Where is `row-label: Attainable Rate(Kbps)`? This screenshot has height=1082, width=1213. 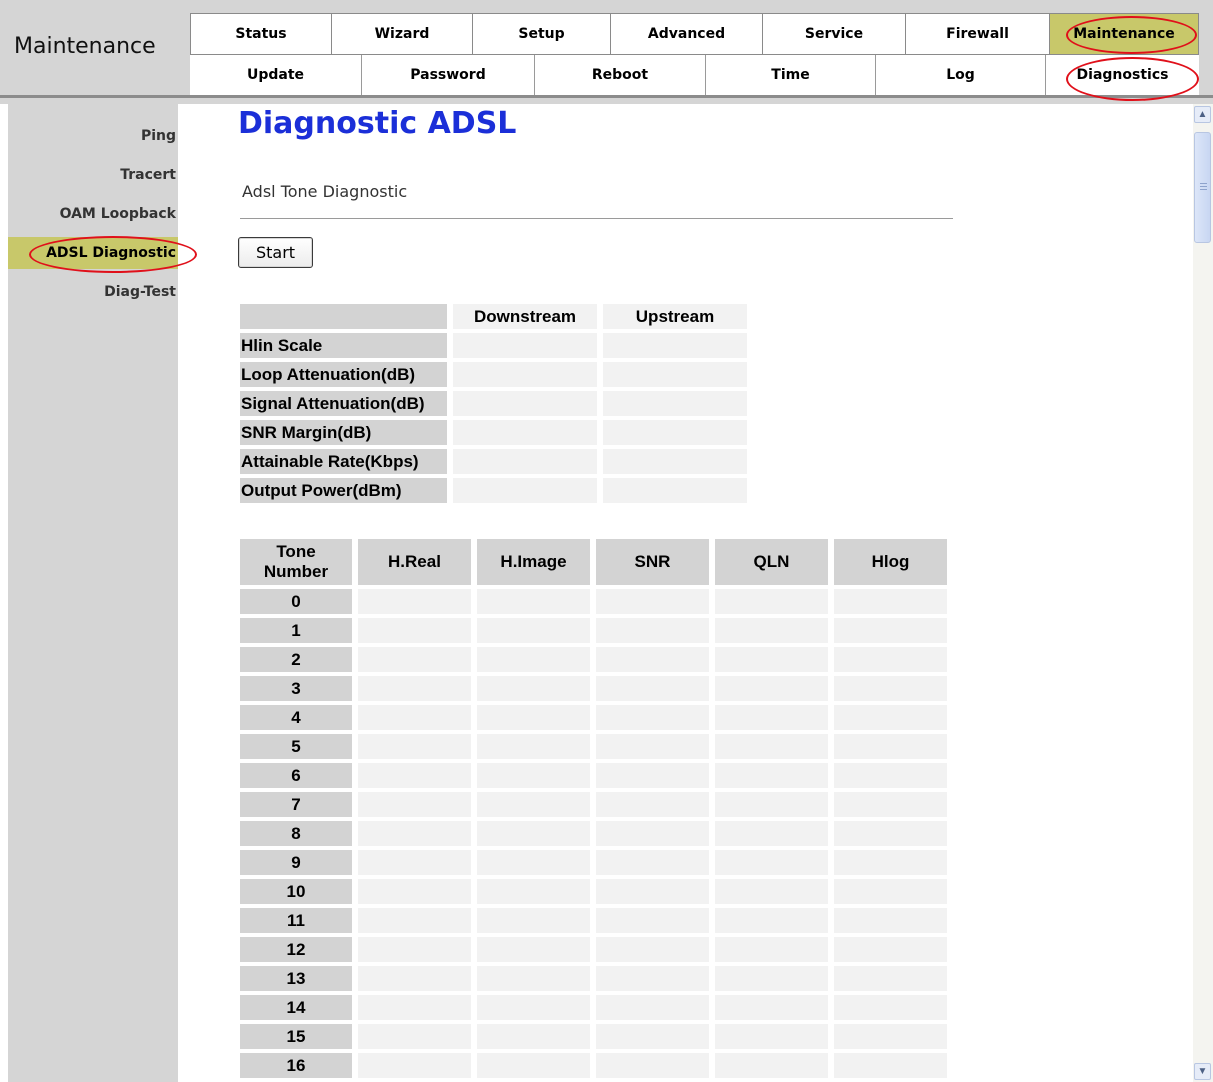 row-label: Attainable Rate(Kbps) is located at coordinates (343, 461).